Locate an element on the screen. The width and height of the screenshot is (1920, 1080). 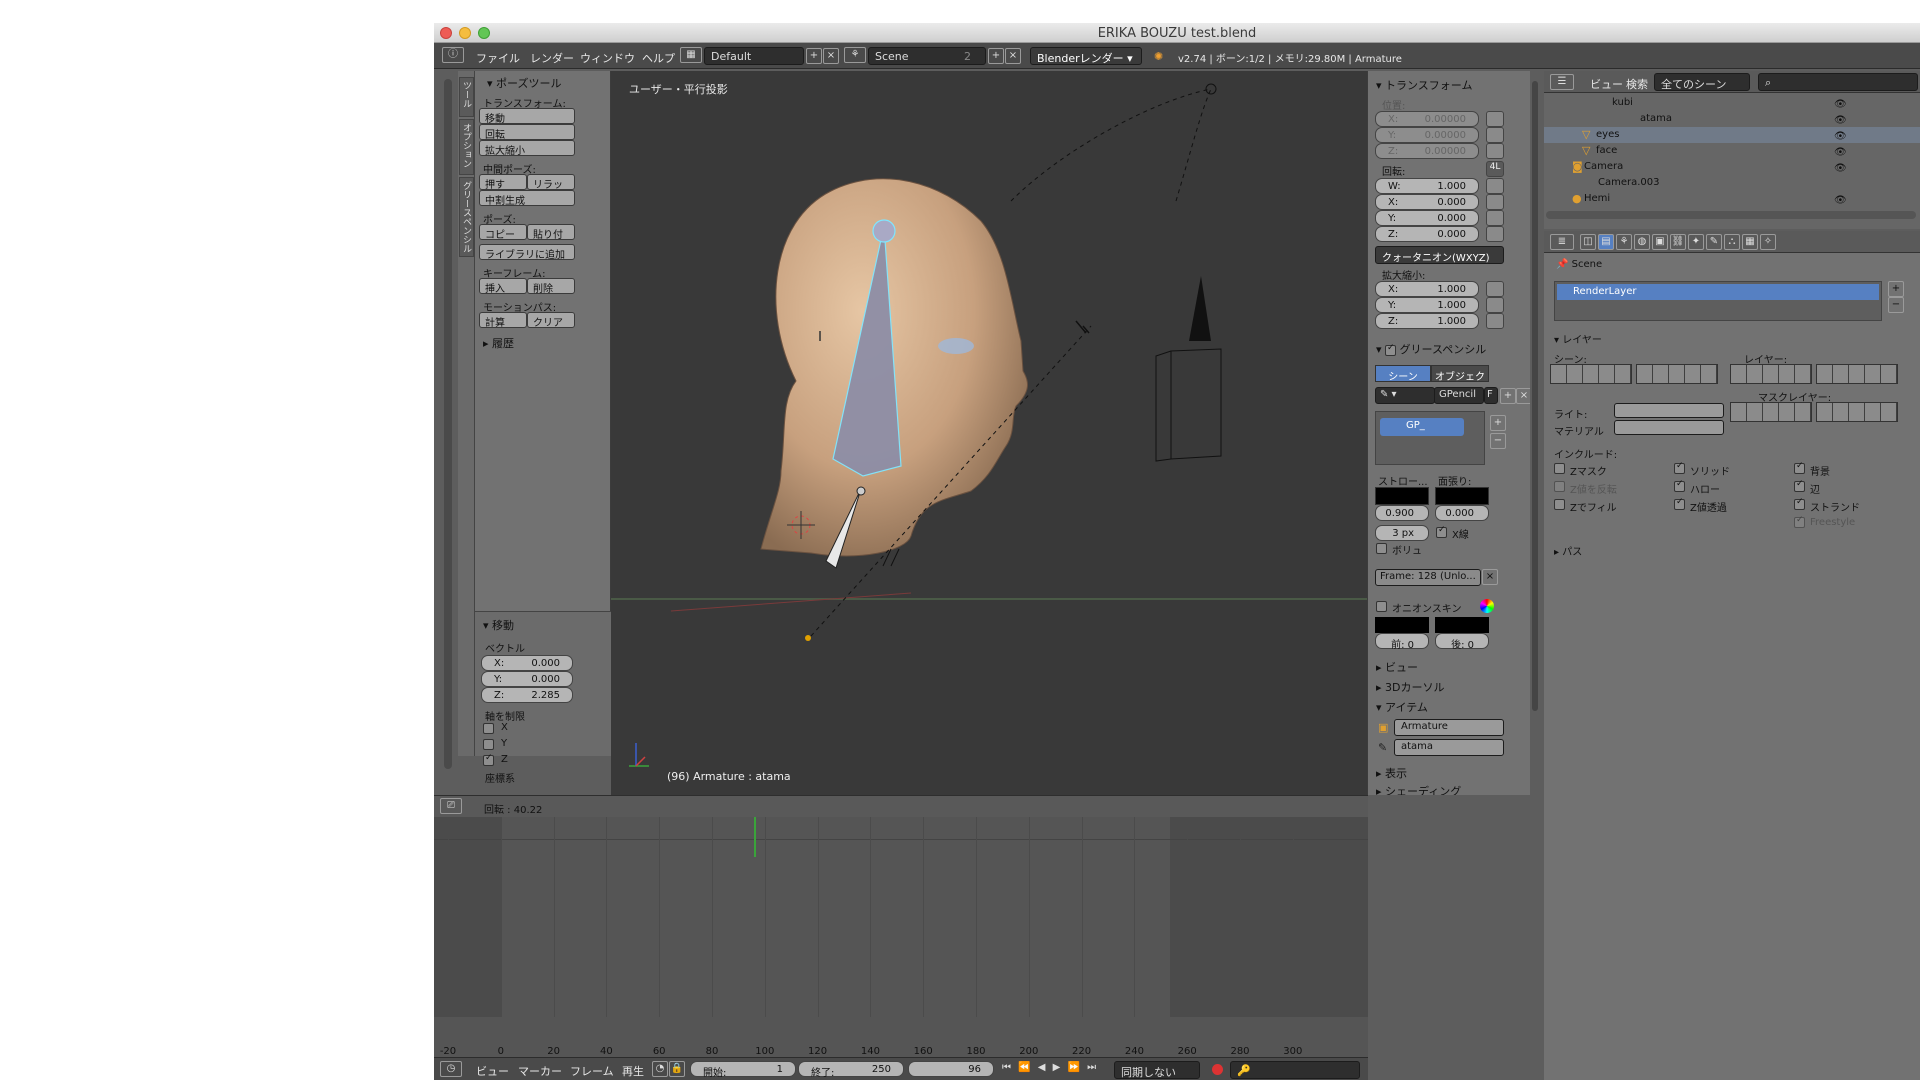
scale-x-field: X: 1.000 is located at coordinates (1427, 289).